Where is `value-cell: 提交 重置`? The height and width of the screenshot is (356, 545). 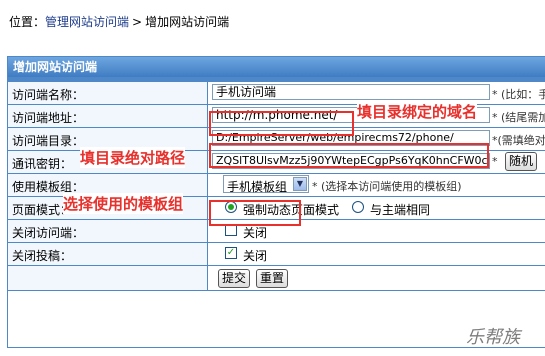
value-cell: 提交 重置 is located at coordinates (377, 278).